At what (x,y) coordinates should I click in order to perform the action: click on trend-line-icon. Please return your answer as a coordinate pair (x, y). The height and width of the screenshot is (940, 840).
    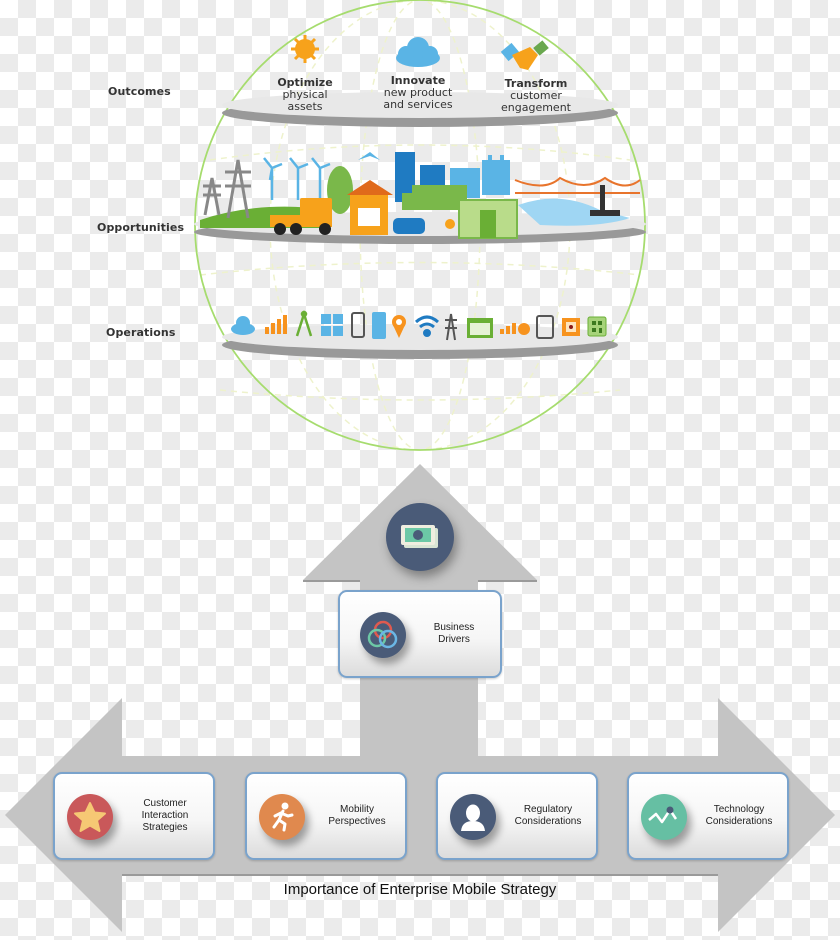
    Looking at the image, I should click on (663, 815).